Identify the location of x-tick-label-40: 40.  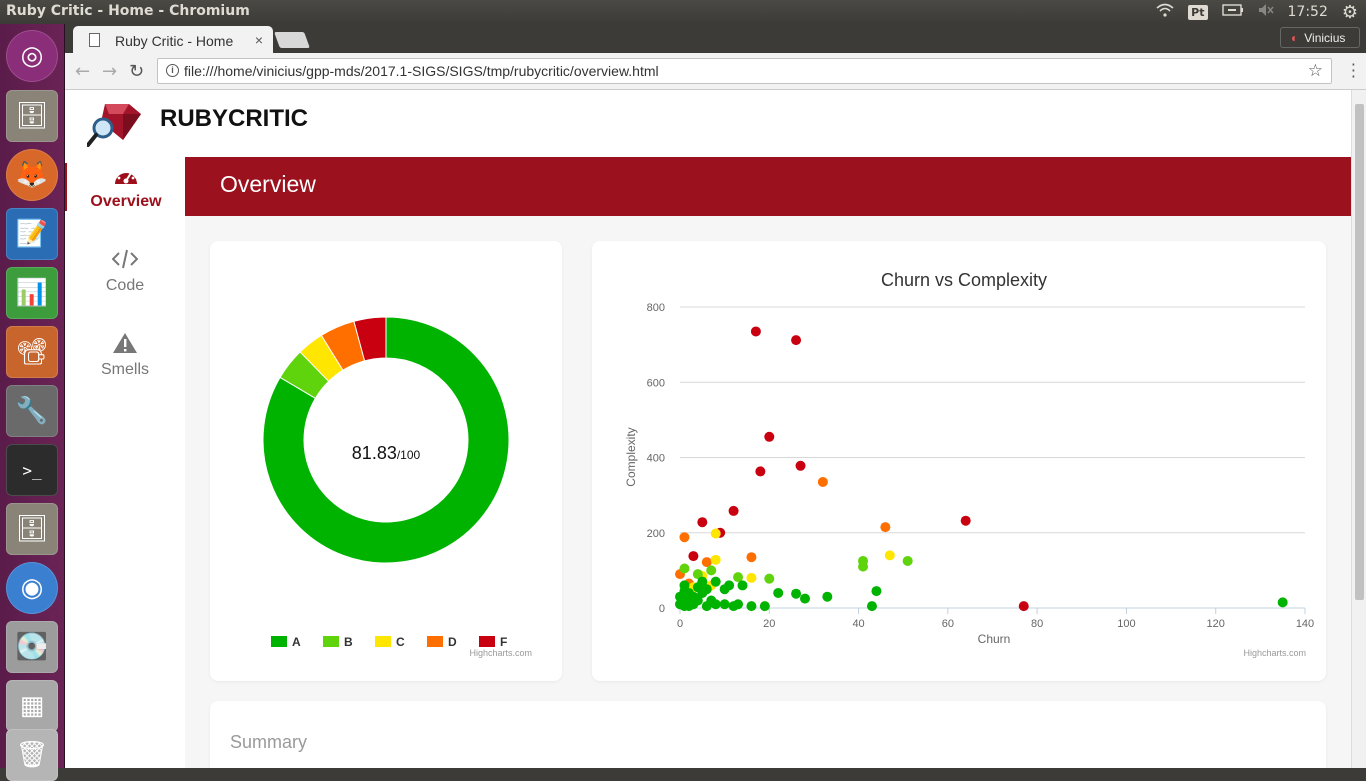
(858, 624).